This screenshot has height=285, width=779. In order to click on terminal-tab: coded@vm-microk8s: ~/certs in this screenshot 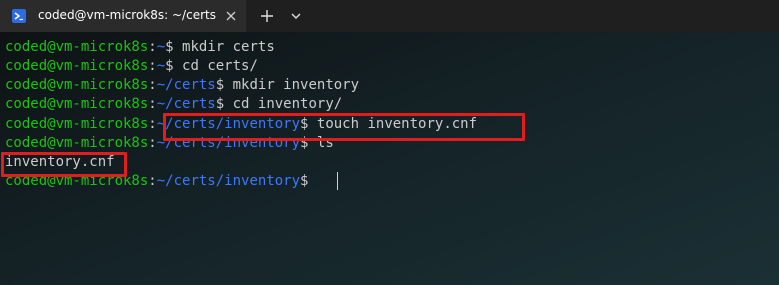, I will do `click(123, 16)`.